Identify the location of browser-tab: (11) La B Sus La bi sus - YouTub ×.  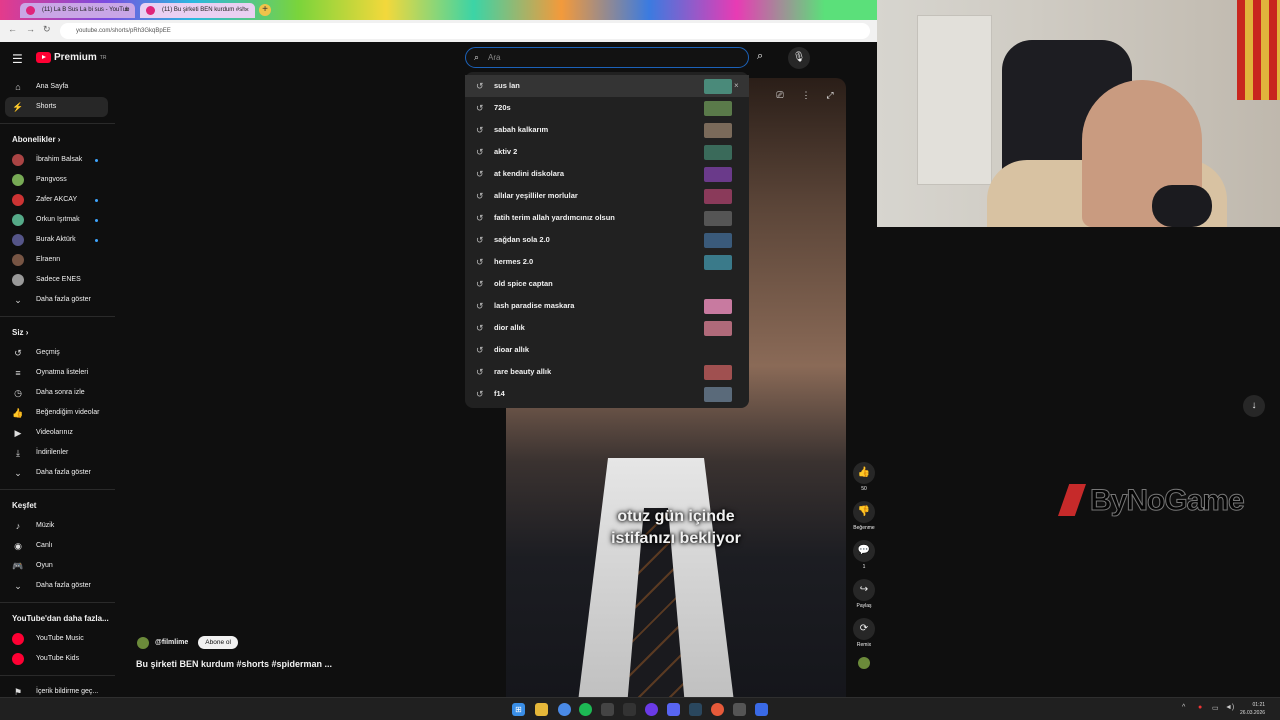
(77, 10).